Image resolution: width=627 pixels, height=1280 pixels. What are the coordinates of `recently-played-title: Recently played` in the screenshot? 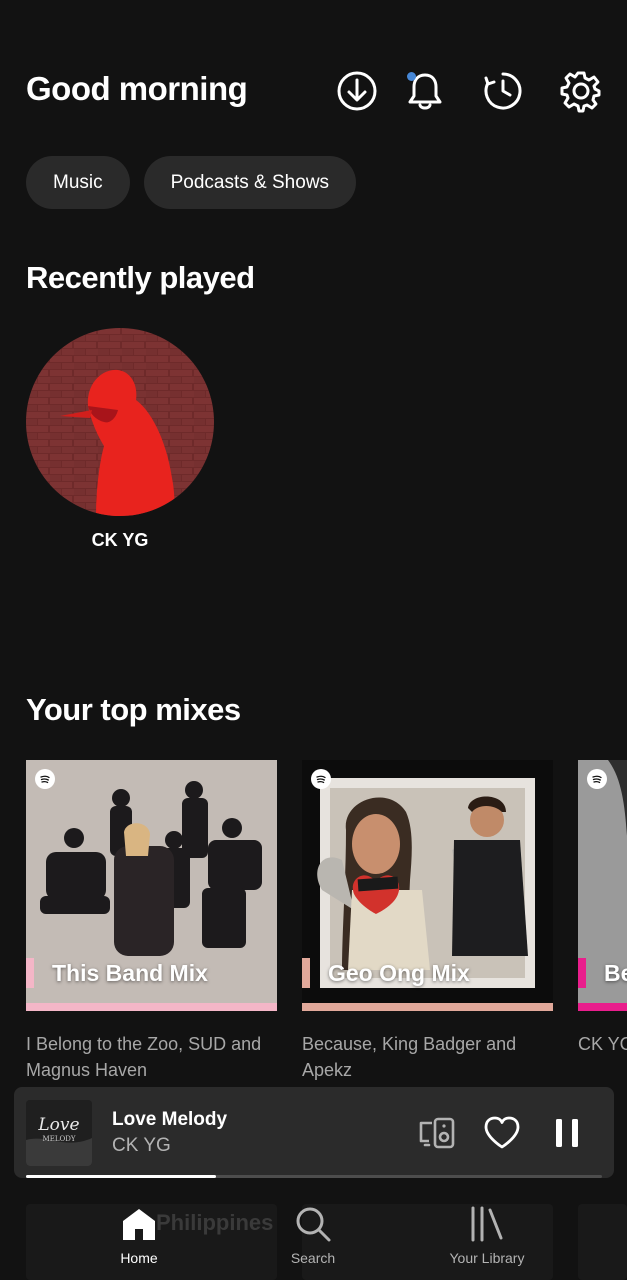 It's located at (140, 277).